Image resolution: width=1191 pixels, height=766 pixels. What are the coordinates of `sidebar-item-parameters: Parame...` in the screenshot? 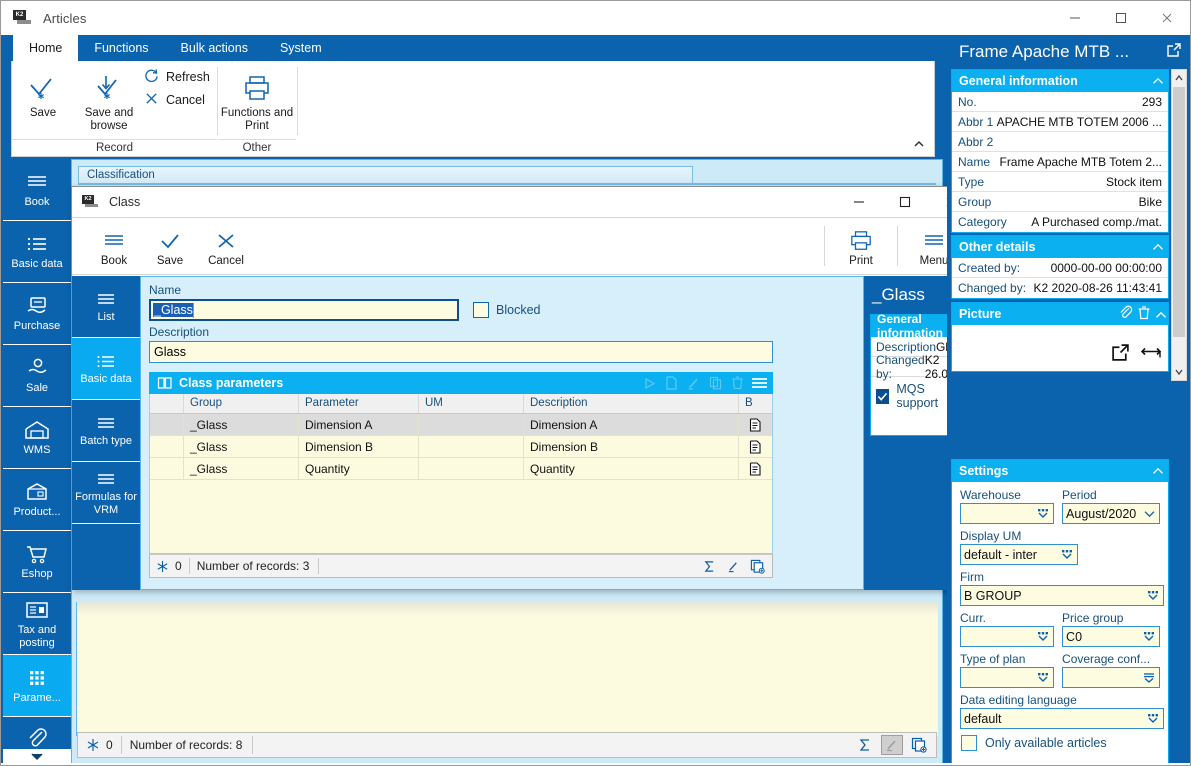 It's located at (37, 686).